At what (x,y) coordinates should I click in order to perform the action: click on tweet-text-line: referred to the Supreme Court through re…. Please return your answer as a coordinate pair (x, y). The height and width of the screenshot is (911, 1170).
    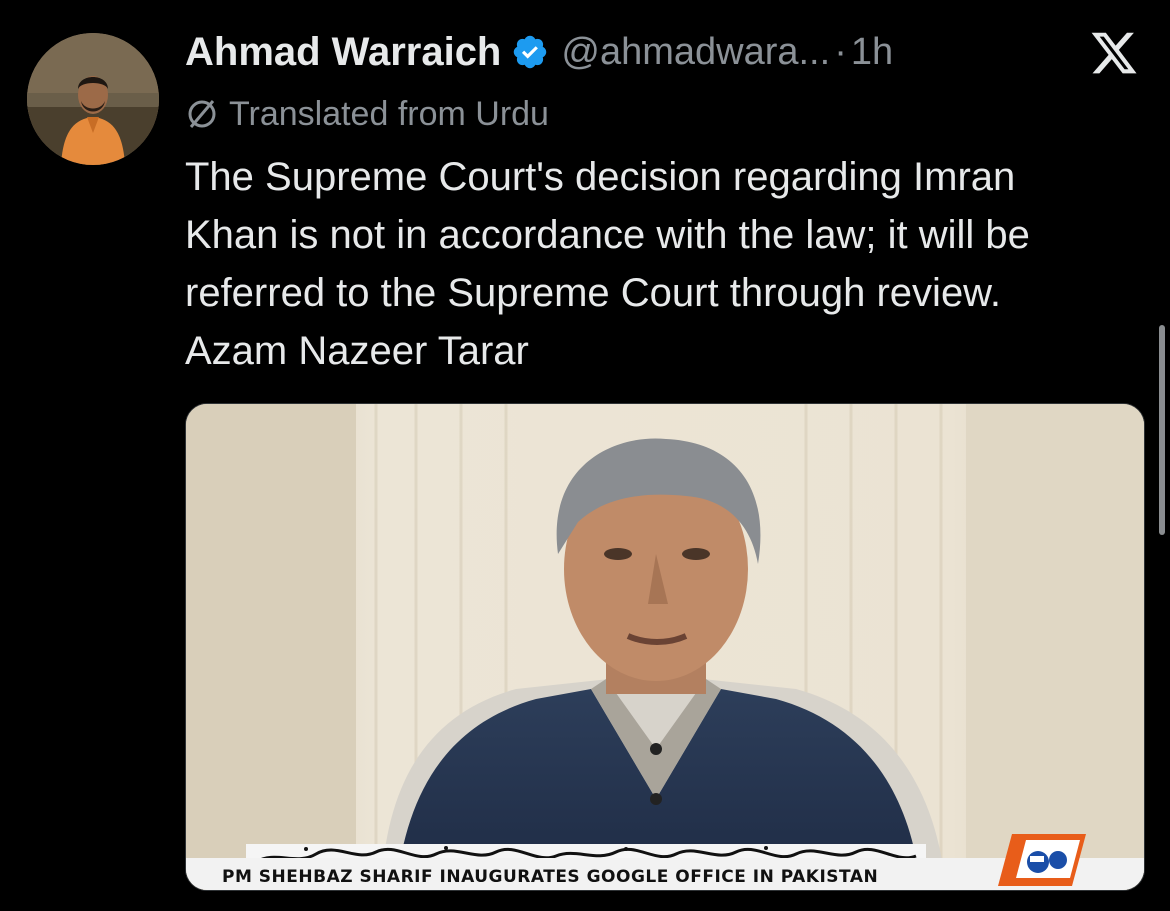
    Looking at the image, I should click on (593, 293).